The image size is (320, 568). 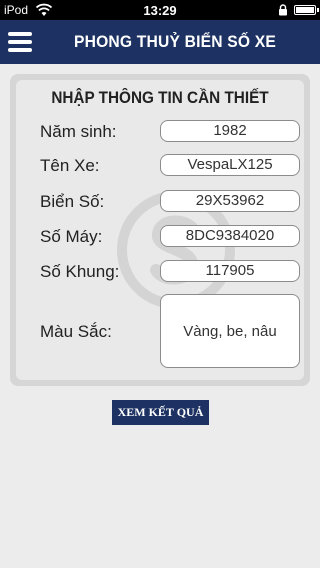 What do you see at coordinates (71, 236) in the screenshot?
I see `engine-number-label: Số Máy:` at bounding box center [71, 236].